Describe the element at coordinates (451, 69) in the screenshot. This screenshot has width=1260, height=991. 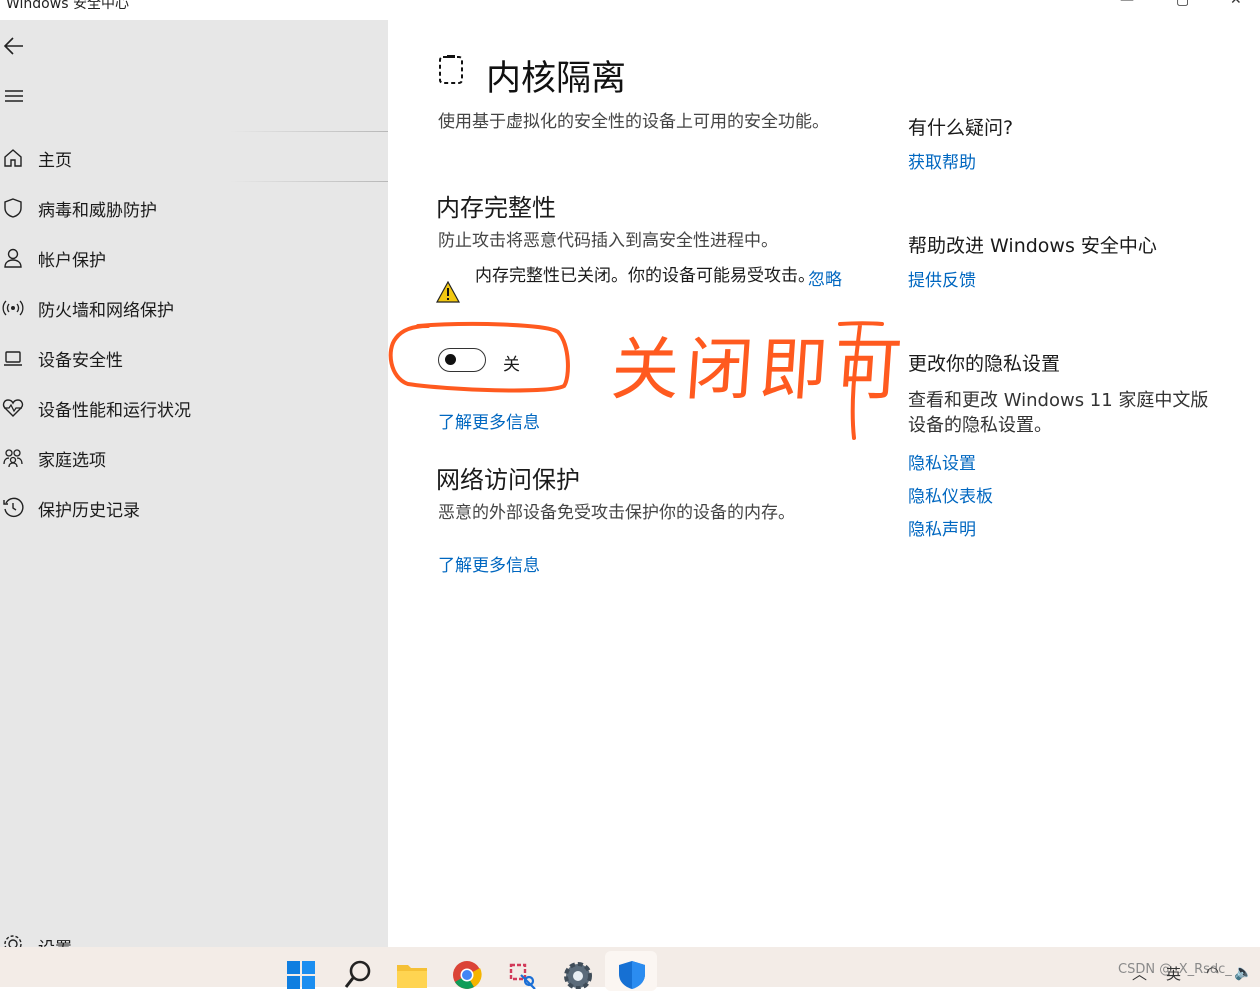
I see `core-isolation-chip-icon` at that location.